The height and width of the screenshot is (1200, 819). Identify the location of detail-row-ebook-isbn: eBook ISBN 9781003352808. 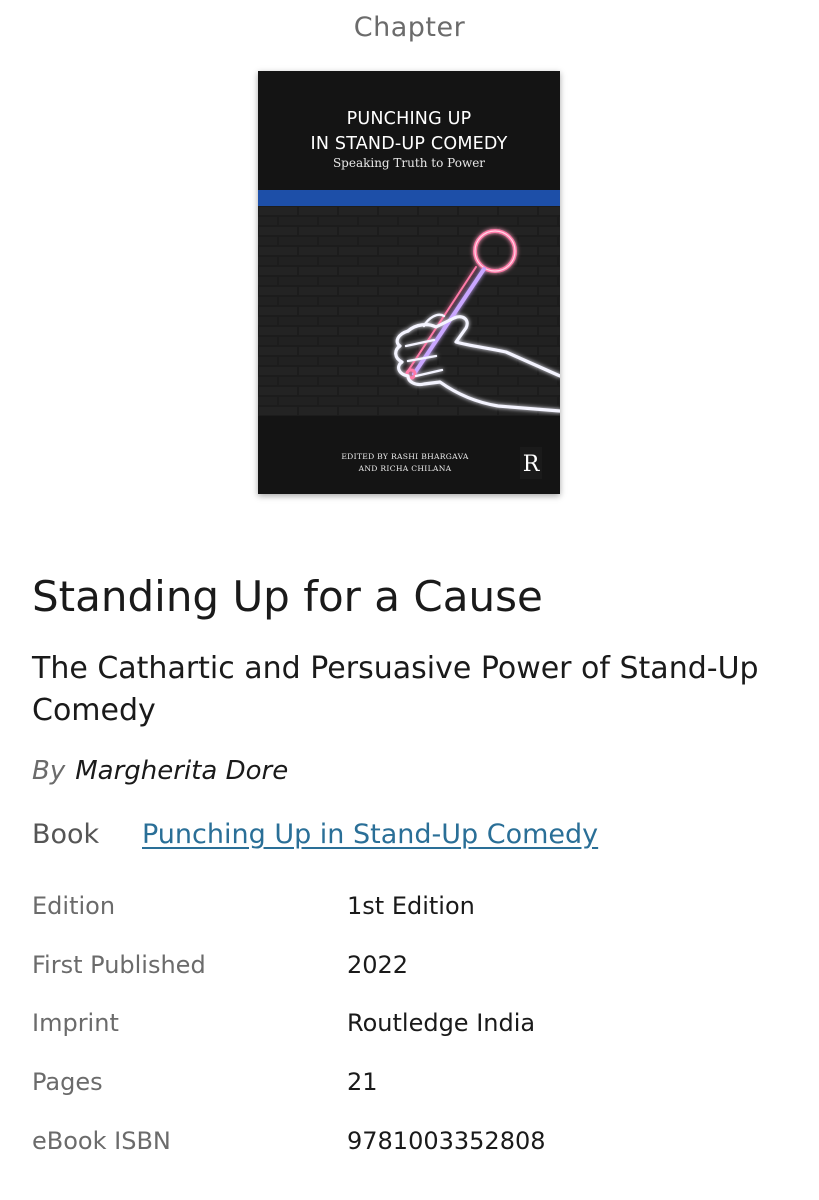
(412, 1156).